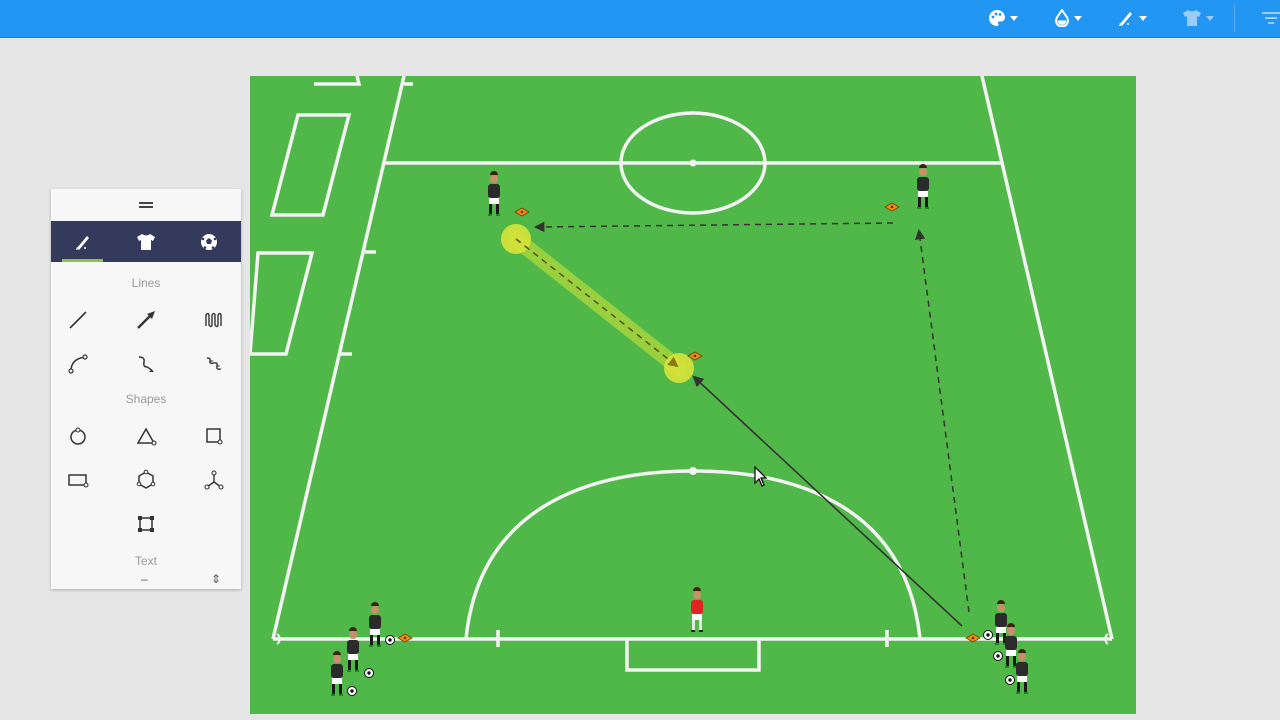 This screenshot has width=1280, height=720. Describe the element at coordinates (216, 579) in the screenshot. I see `text-size-stepper-icon: ⇕` at that location.